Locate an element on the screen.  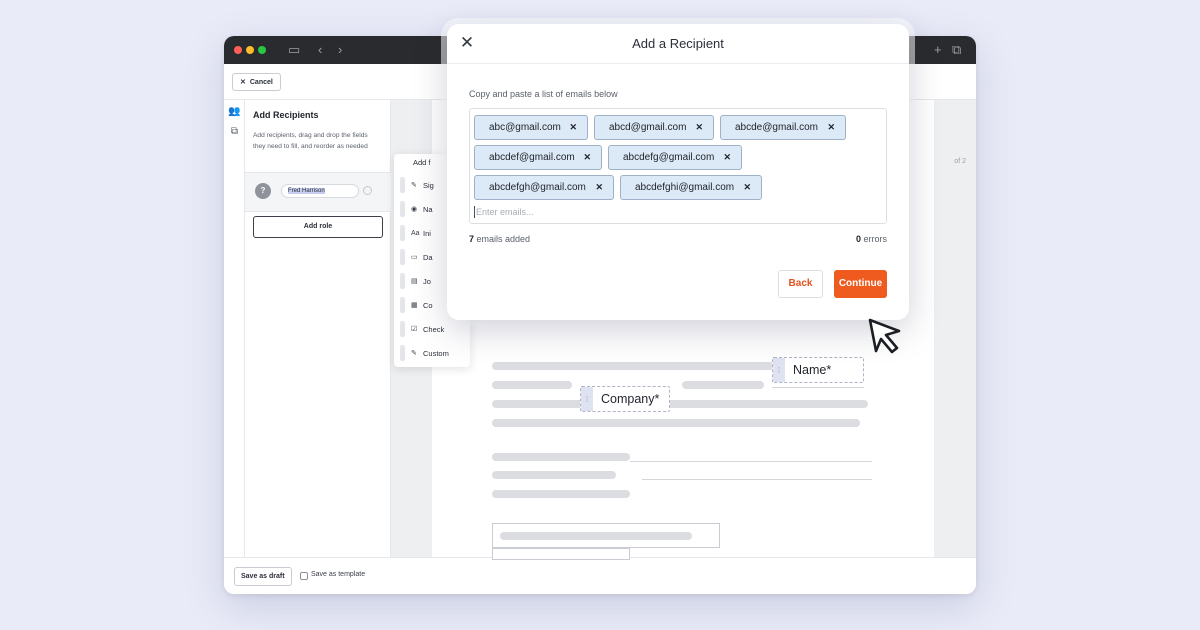
save-template-label: Save as template is located at coordinates (338, 574).